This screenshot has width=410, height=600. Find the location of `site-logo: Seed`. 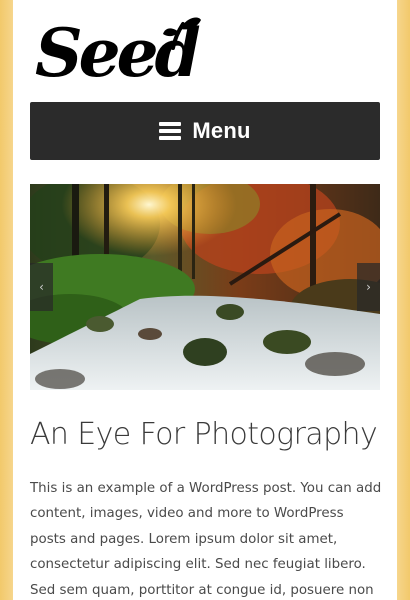

site-logo: Seed is located at coordinates (118, 52).